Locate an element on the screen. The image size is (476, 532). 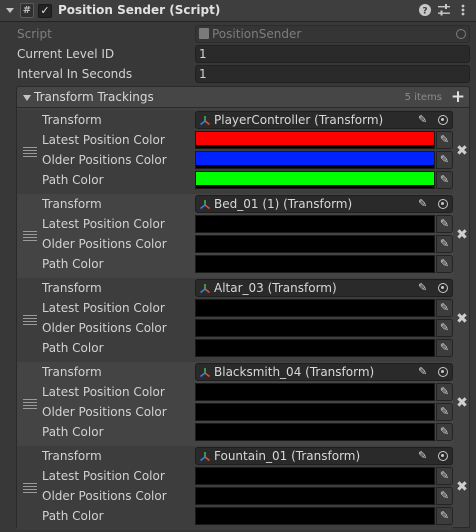
fold-arrow-icon is located at coordinates (10, 10).